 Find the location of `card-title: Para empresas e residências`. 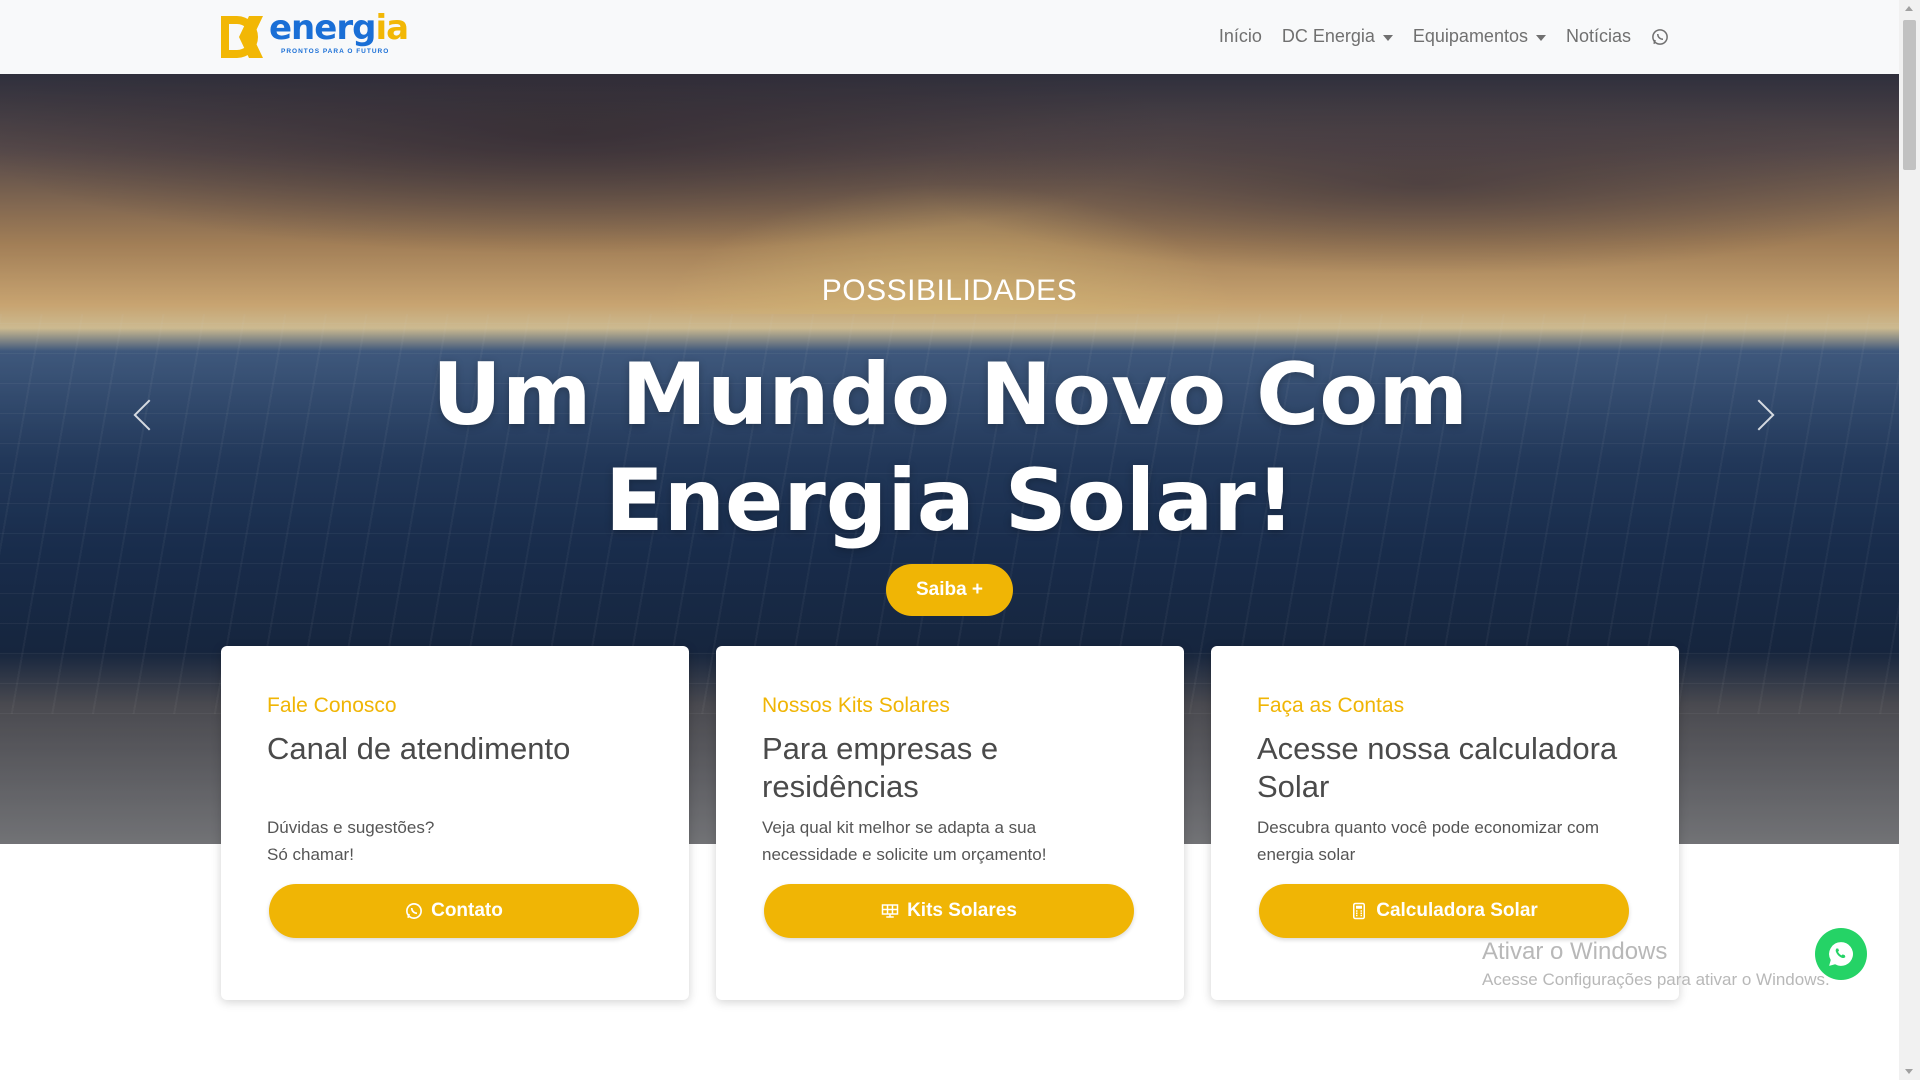

card-title: Para empresas e residências is located at coordinates (880, 767).